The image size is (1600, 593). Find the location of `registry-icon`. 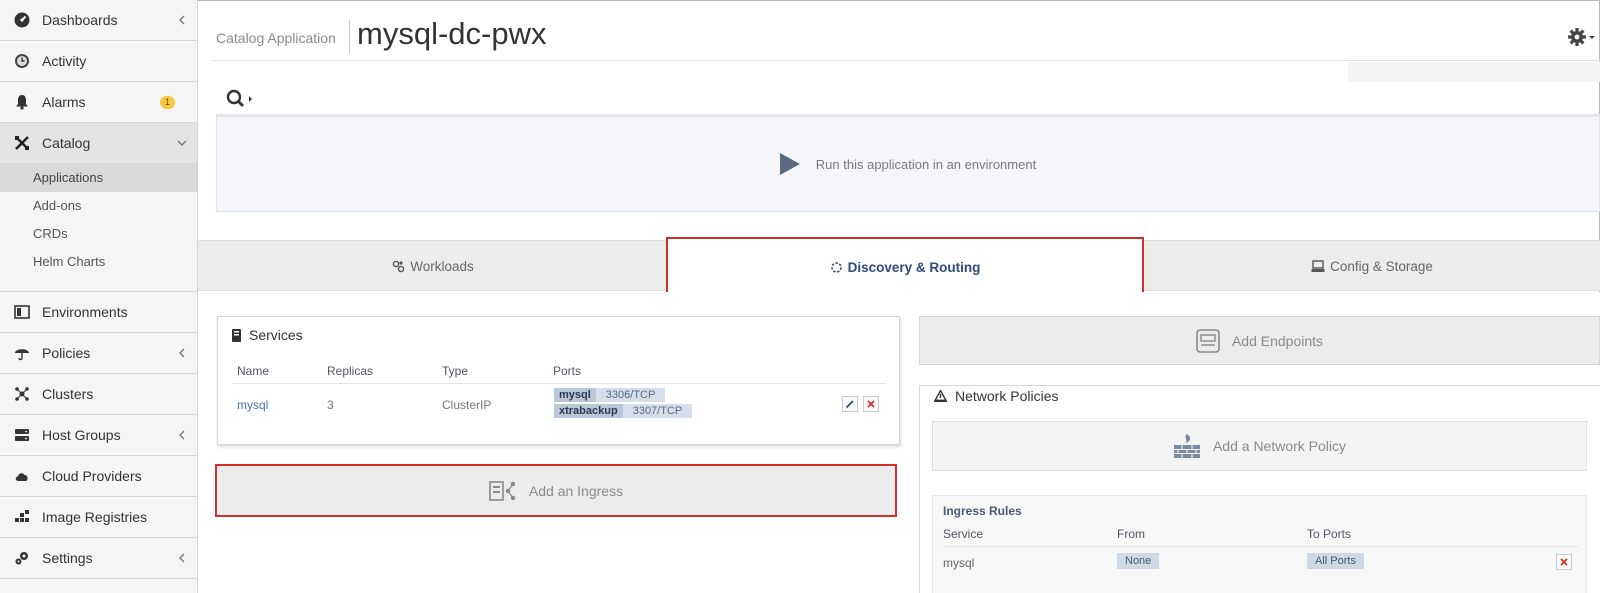

registry-icon is located at coordinates (22, 517).